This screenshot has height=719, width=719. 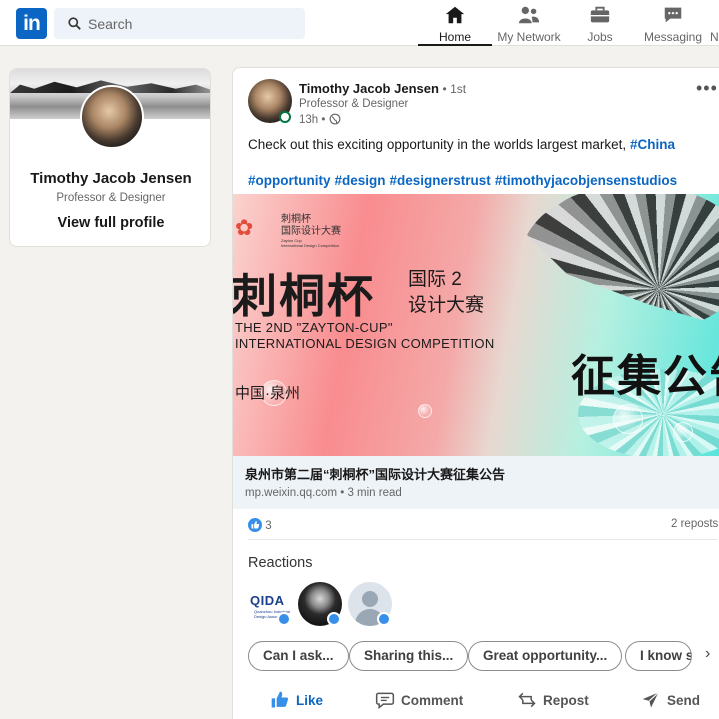 What do you see at coordinates (707, 654) in the screenshot?
I see `chevron-right-icon: ›` at bounding box center [707, 654].